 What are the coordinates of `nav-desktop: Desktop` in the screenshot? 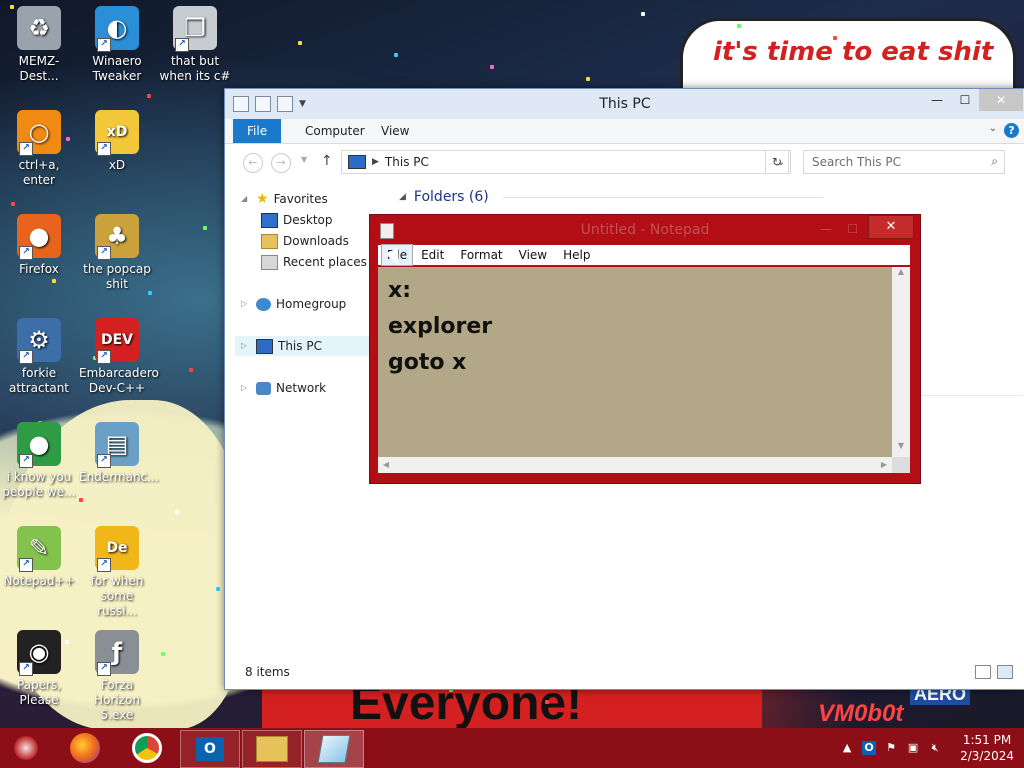 It's located at (297, 220).